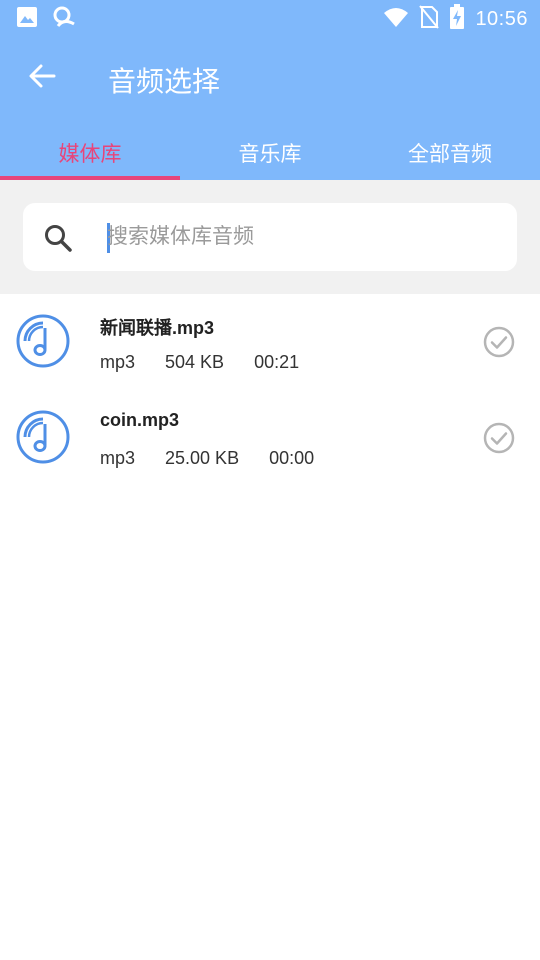 The height and width of the screenshot is (960, 540). I want to click on search-icon, so click(58, 238).